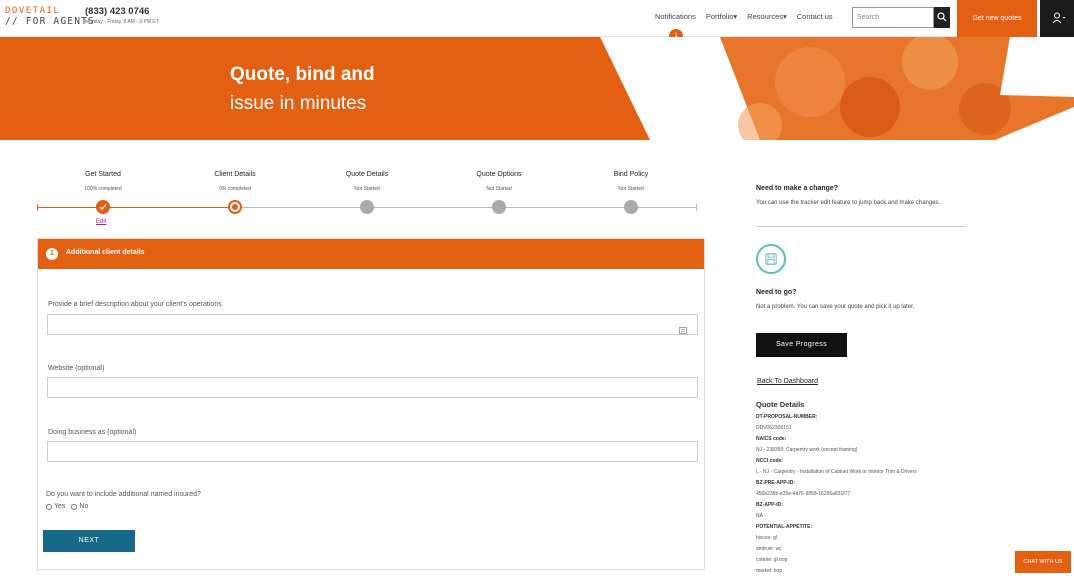 This screenshot has width=1074, height=579. Describe the element at coordinates (683, 330) in the screenshot. I see `text-area-icon` at that location.